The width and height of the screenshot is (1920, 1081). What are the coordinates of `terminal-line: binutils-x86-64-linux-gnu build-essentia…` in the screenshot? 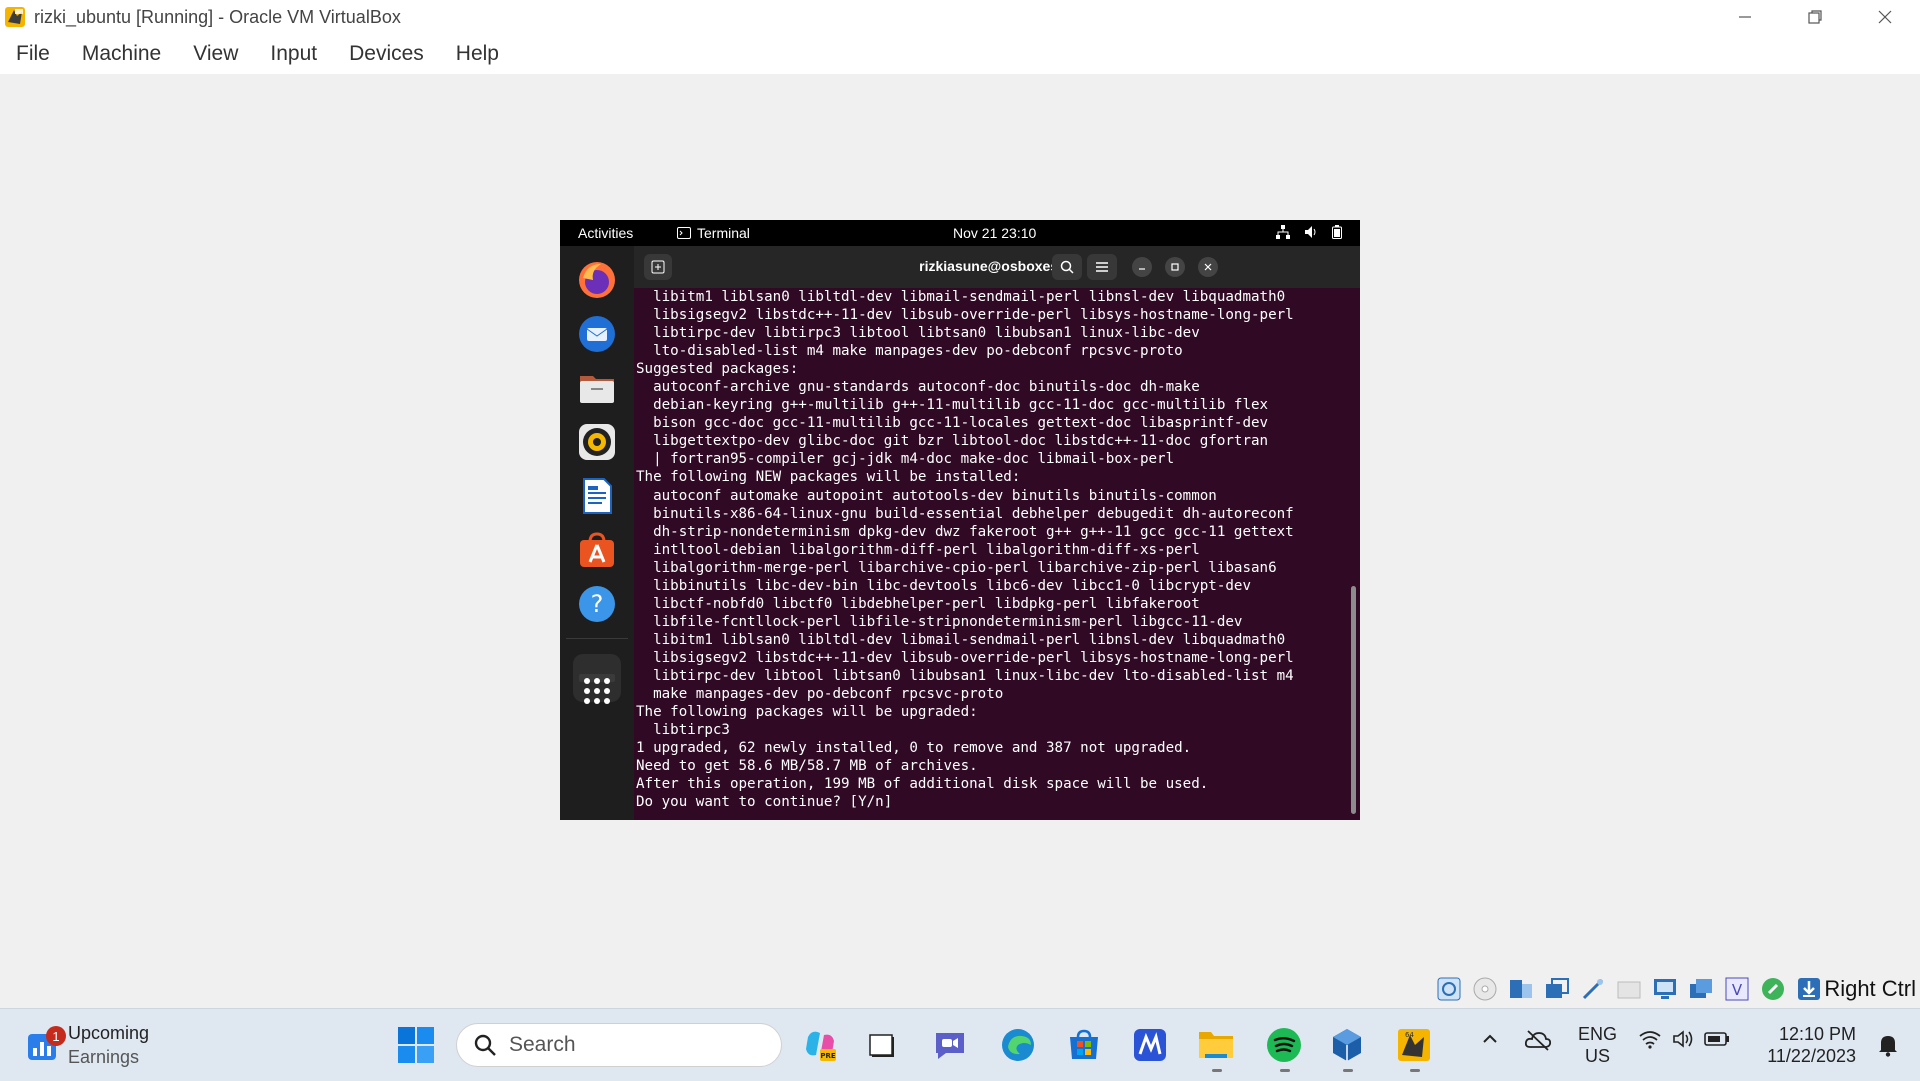 It's located at (965, 513).